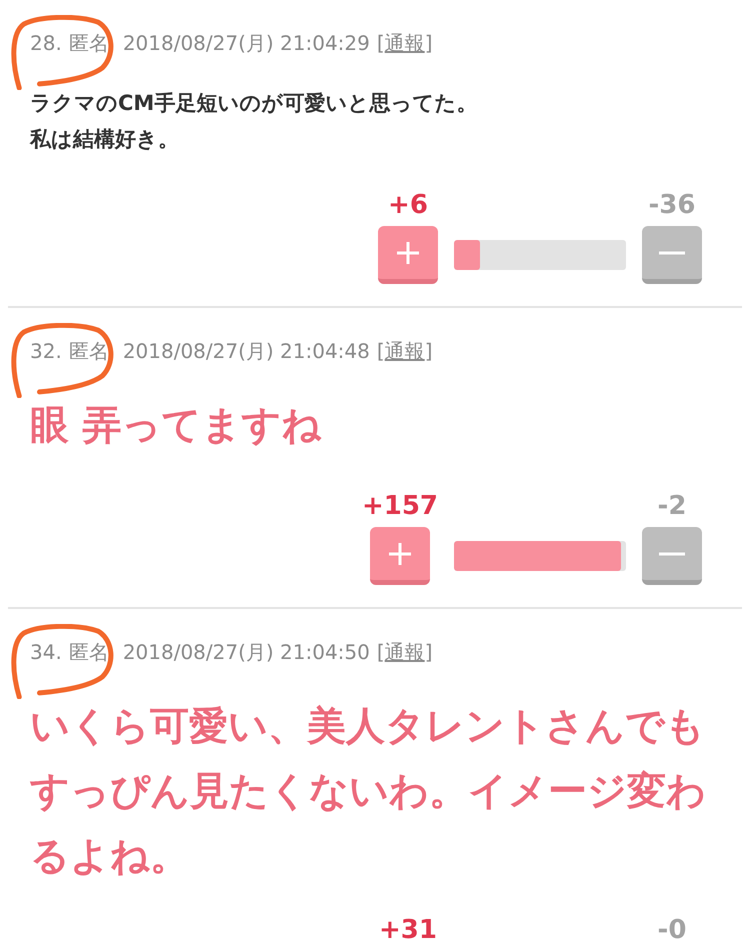  What do you see at coordinates (46, 43) in the screenshot?
I see `comment-number: 28.` at bounding box center [46, 43].